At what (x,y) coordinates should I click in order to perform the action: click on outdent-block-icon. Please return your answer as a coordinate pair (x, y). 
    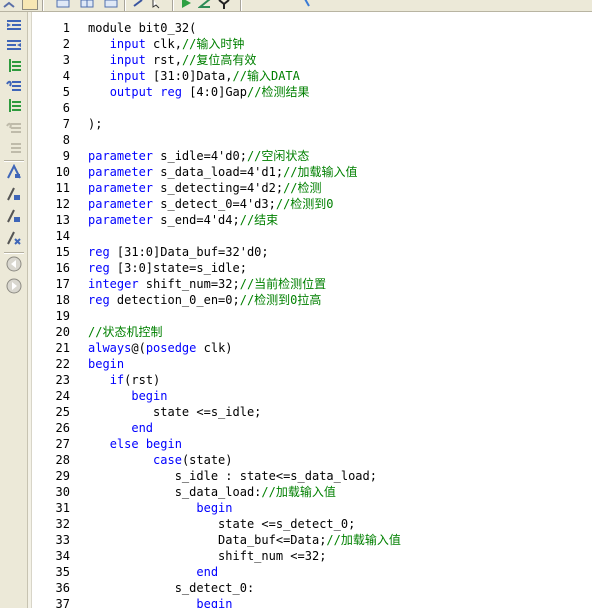
    Looking at the image, I should click on (14, 148).